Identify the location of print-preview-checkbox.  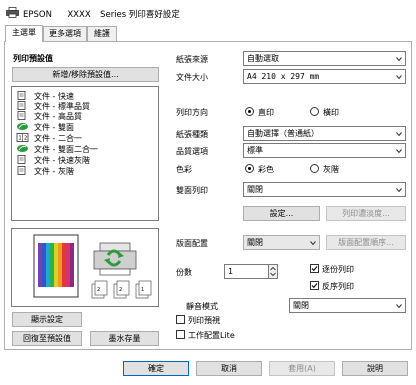
(180, 319).